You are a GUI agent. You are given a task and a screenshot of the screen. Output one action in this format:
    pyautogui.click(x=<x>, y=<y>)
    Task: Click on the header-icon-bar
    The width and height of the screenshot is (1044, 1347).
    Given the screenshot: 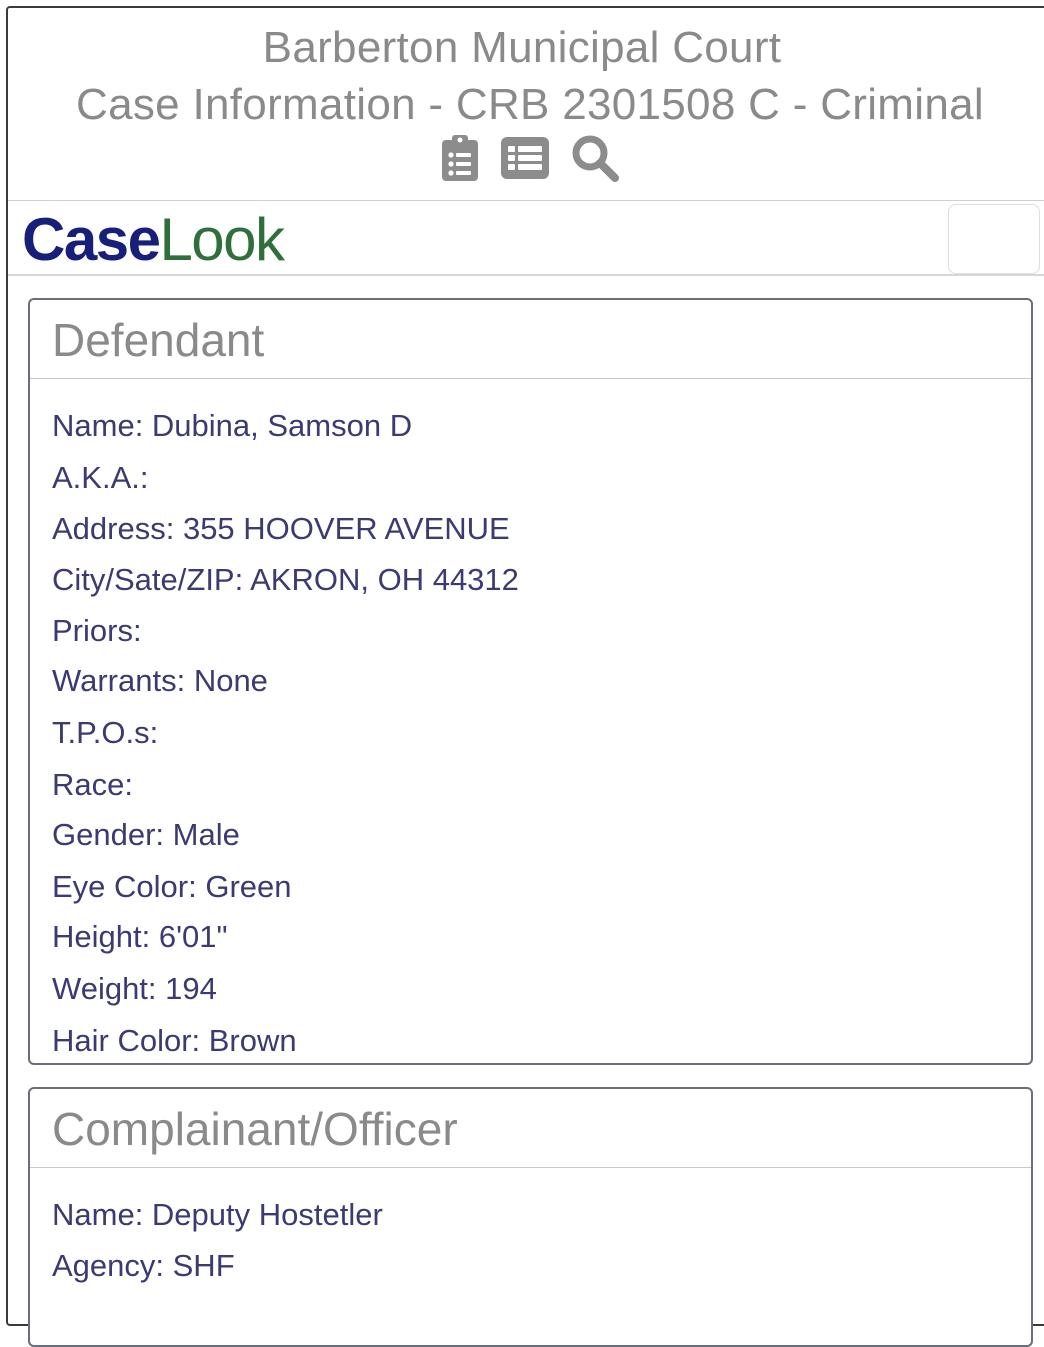 What is the action you would take?
    pyautogui.click(x=522, y=160)
    